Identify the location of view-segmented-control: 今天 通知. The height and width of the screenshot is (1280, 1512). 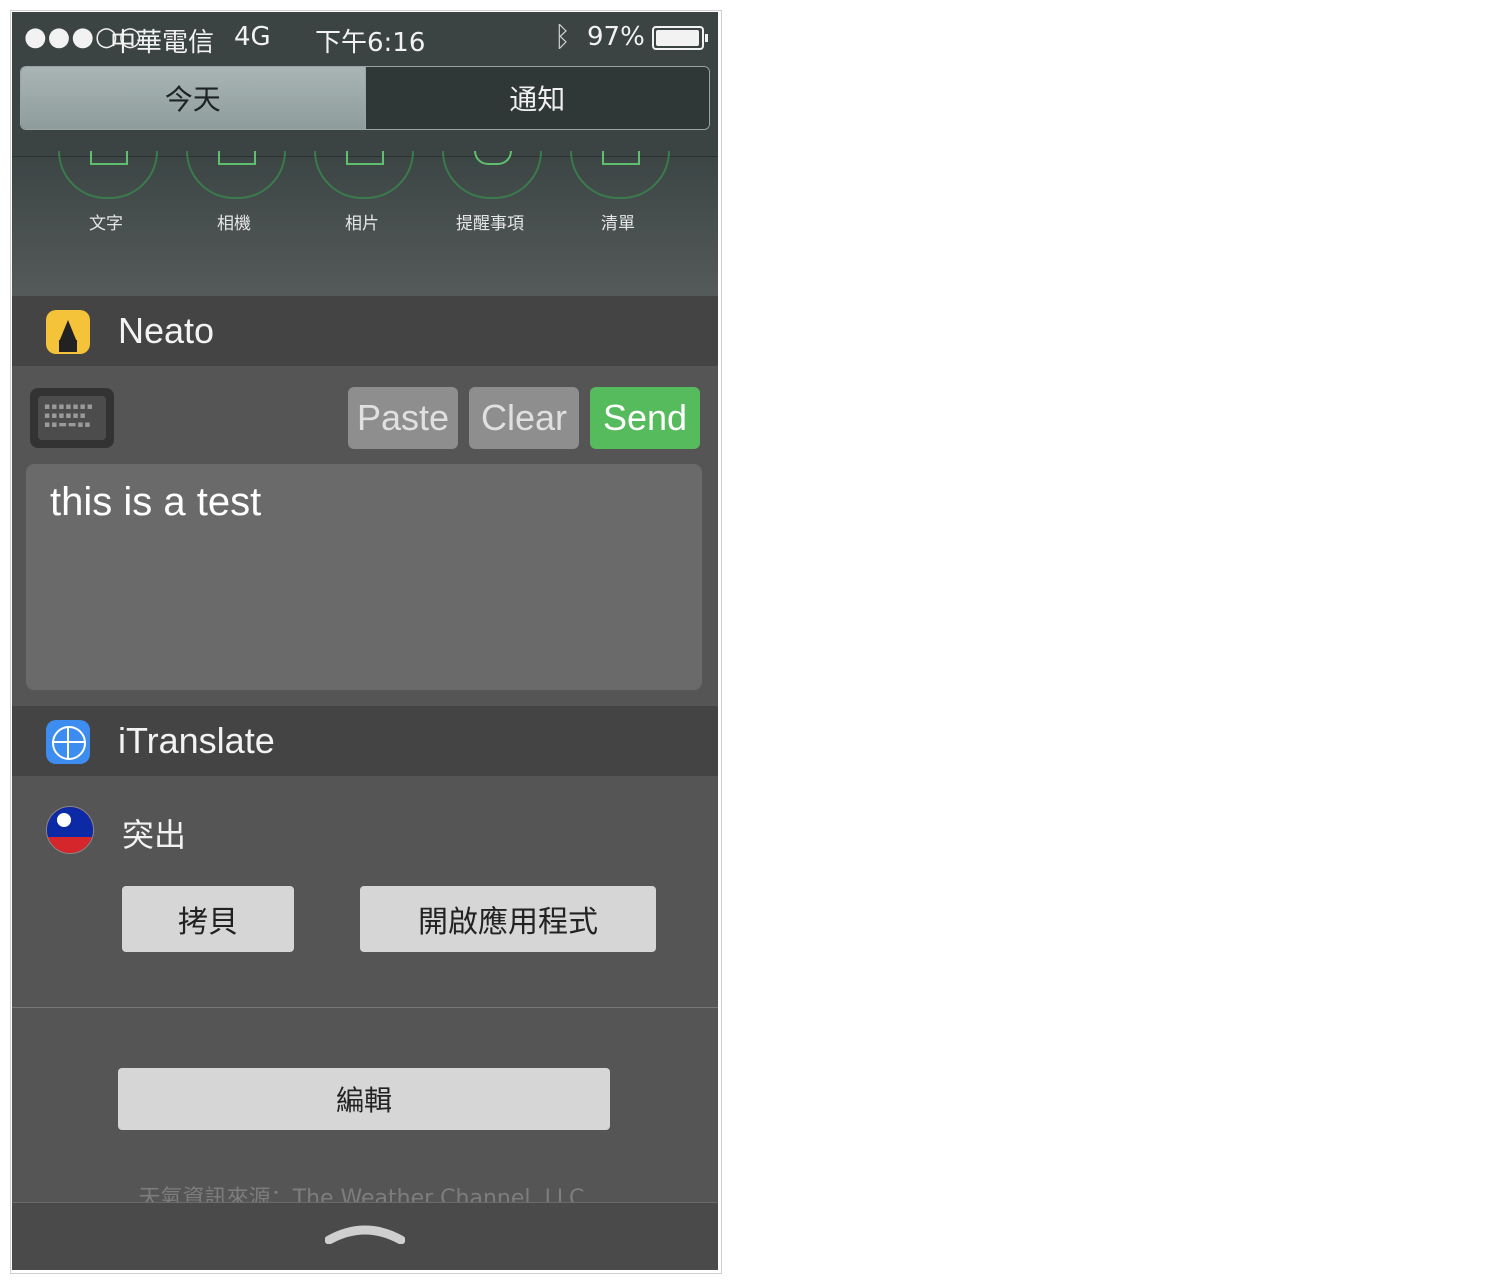
(365, 98).